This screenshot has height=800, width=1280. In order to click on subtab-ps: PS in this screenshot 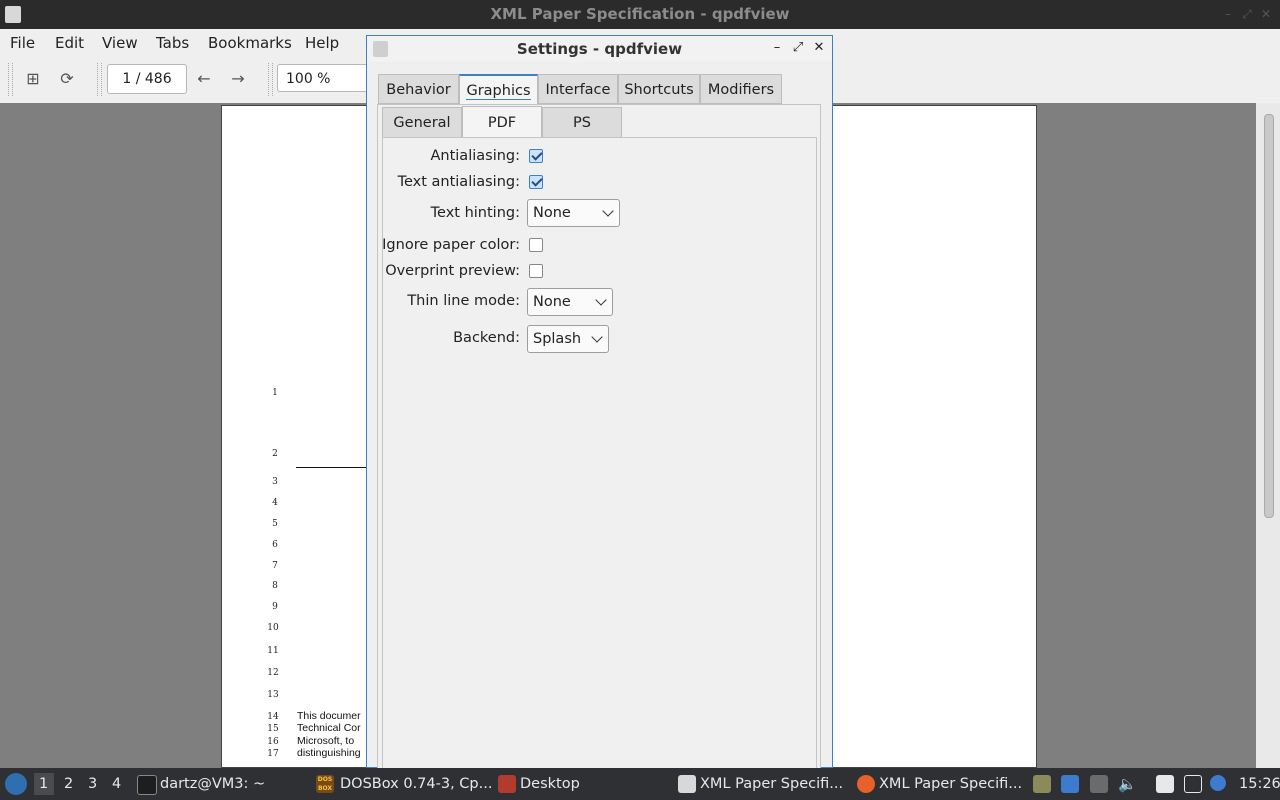, I will do `click(582, 122)`.